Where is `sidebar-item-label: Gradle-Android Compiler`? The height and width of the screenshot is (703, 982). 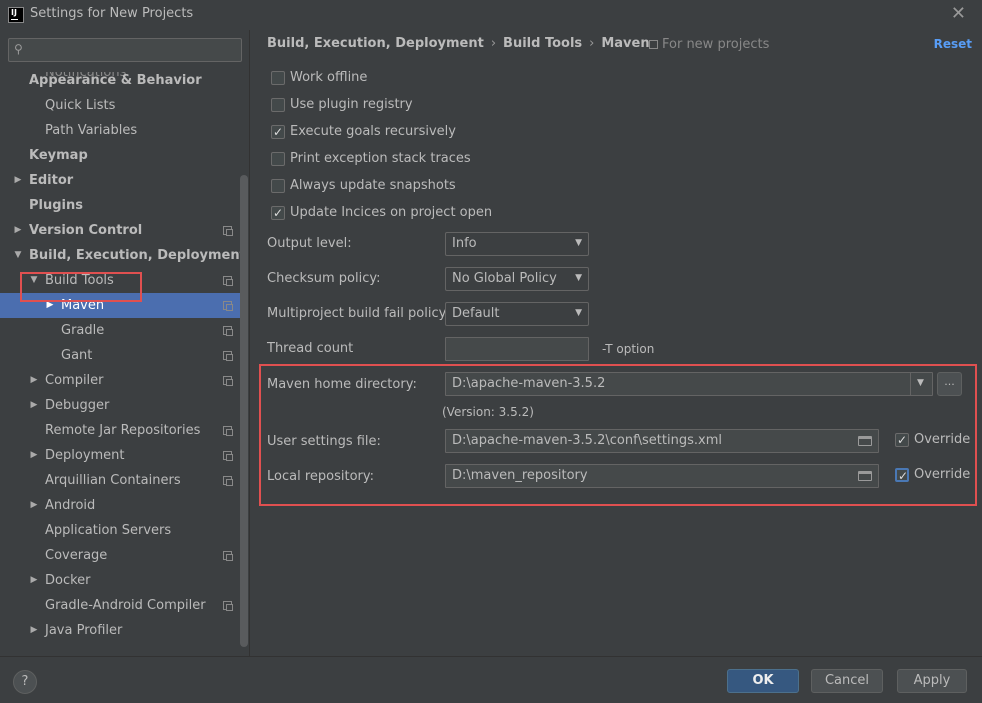 sidebar-item-label: Gradle-Android Compiler is located at coordinates (125, 605).